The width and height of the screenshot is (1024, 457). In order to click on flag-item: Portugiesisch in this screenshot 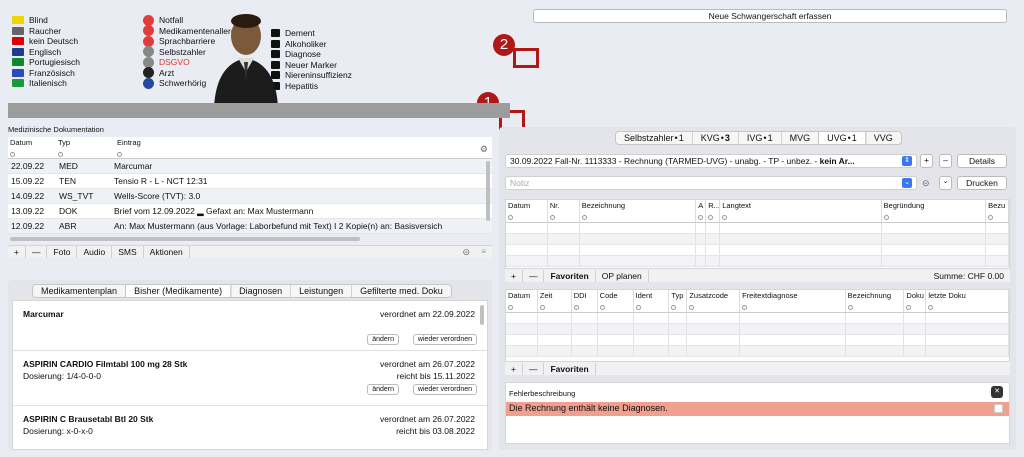, I will do `click(46, 62)`.